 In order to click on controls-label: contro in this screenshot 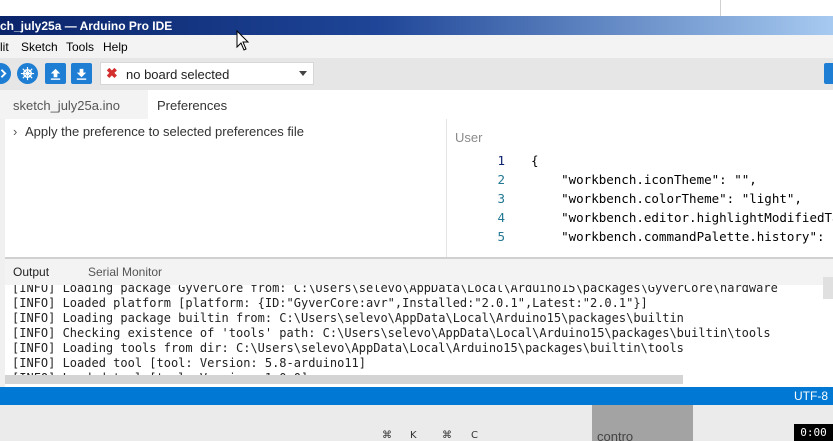, I will do `click(615, 435)`.